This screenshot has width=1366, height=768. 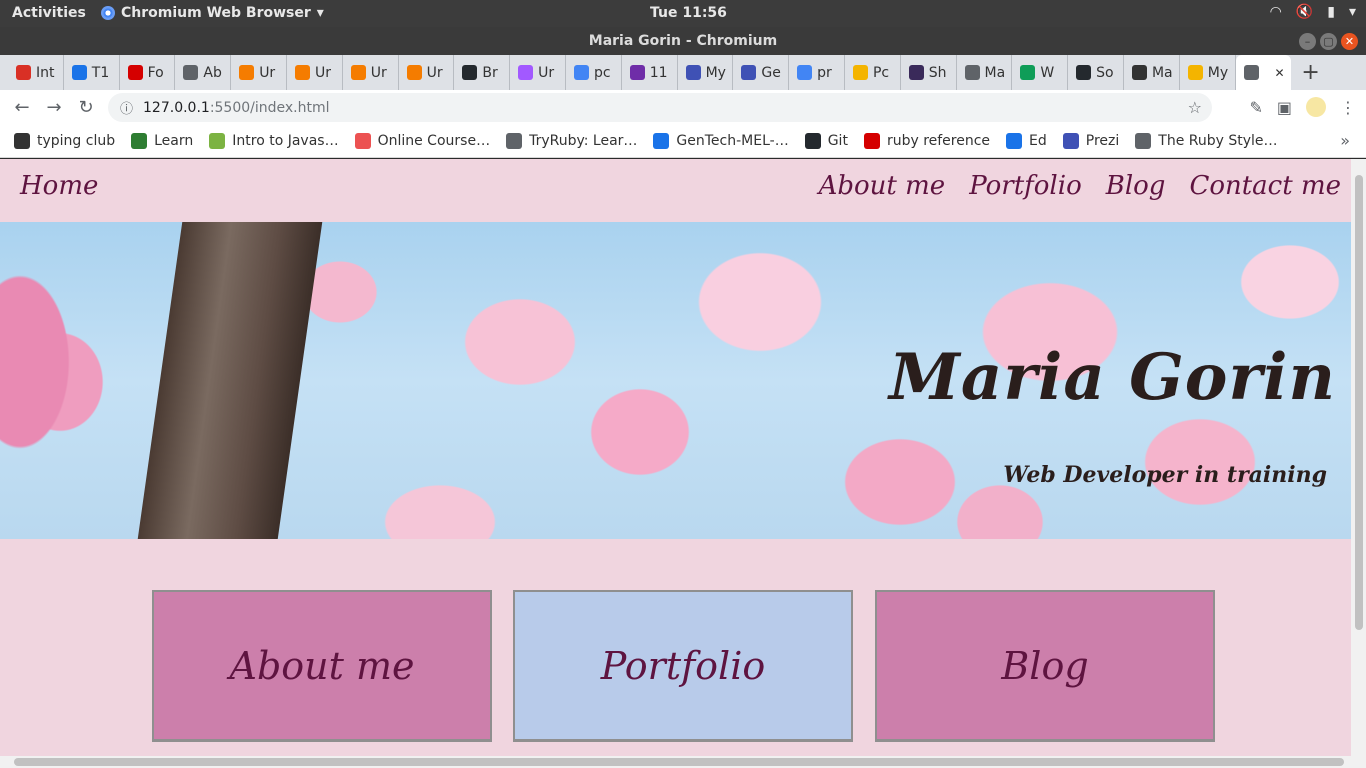 I want to click on bookmark-item: ruby reference, so click(x=927, y=141).